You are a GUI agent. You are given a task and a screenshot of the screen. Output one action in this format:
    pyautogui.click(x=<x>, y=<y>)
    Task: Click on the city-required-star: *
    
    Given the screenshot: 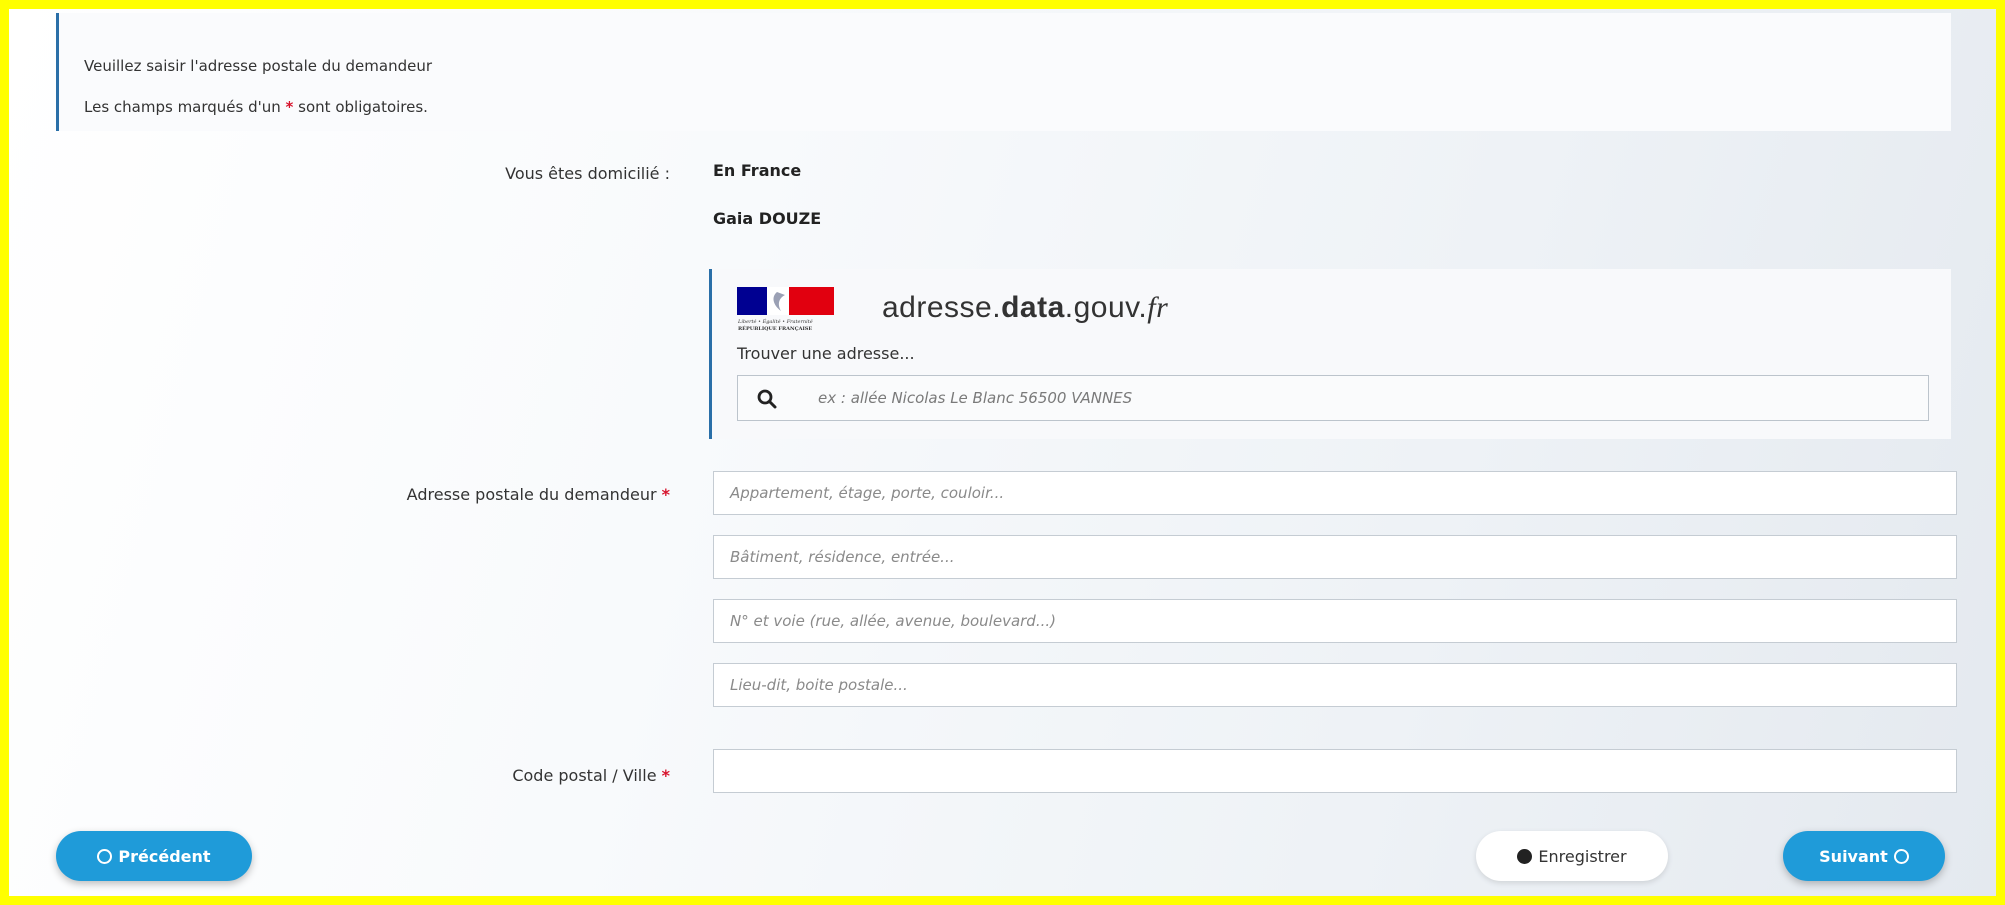 What is the action you would take?
    pyautogui.click(x=665, y=775)
    